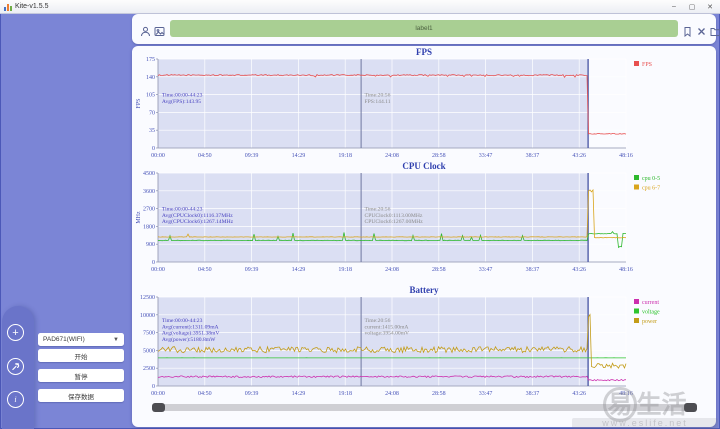 This screenshot has width=720, height=429. Describe the element at coordinates (139, 103) in the screenshot. I see `svg-text: FPS` at that location.